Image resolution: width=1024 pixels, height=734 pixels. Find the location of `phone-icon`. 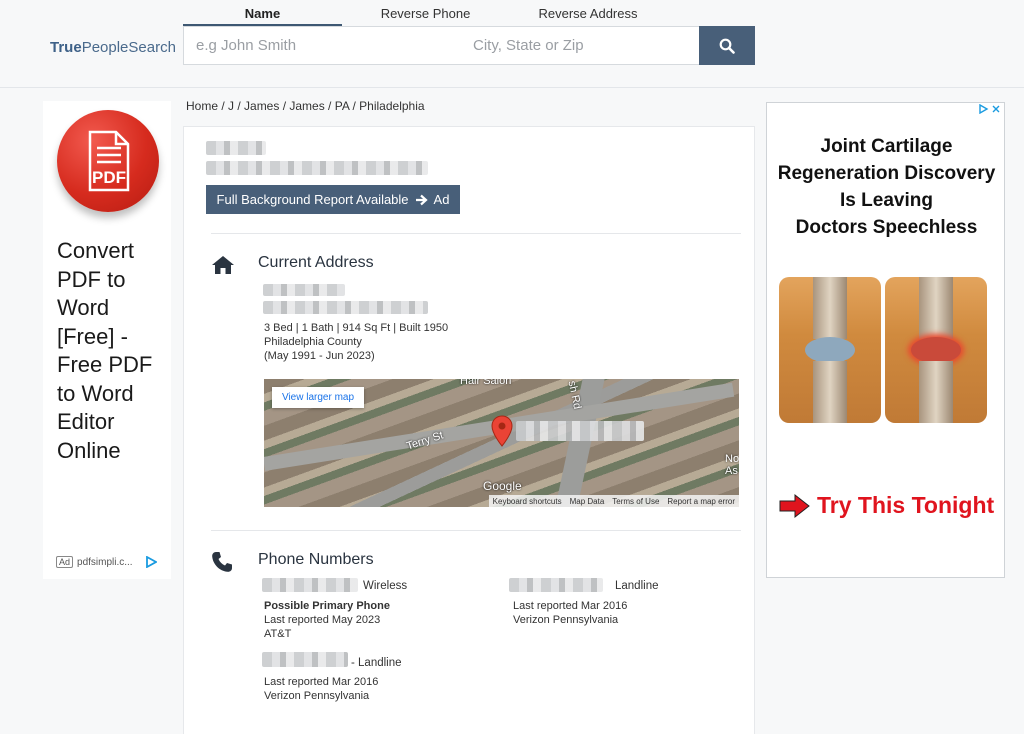

phone-icon is located at coordinates (222, 562).